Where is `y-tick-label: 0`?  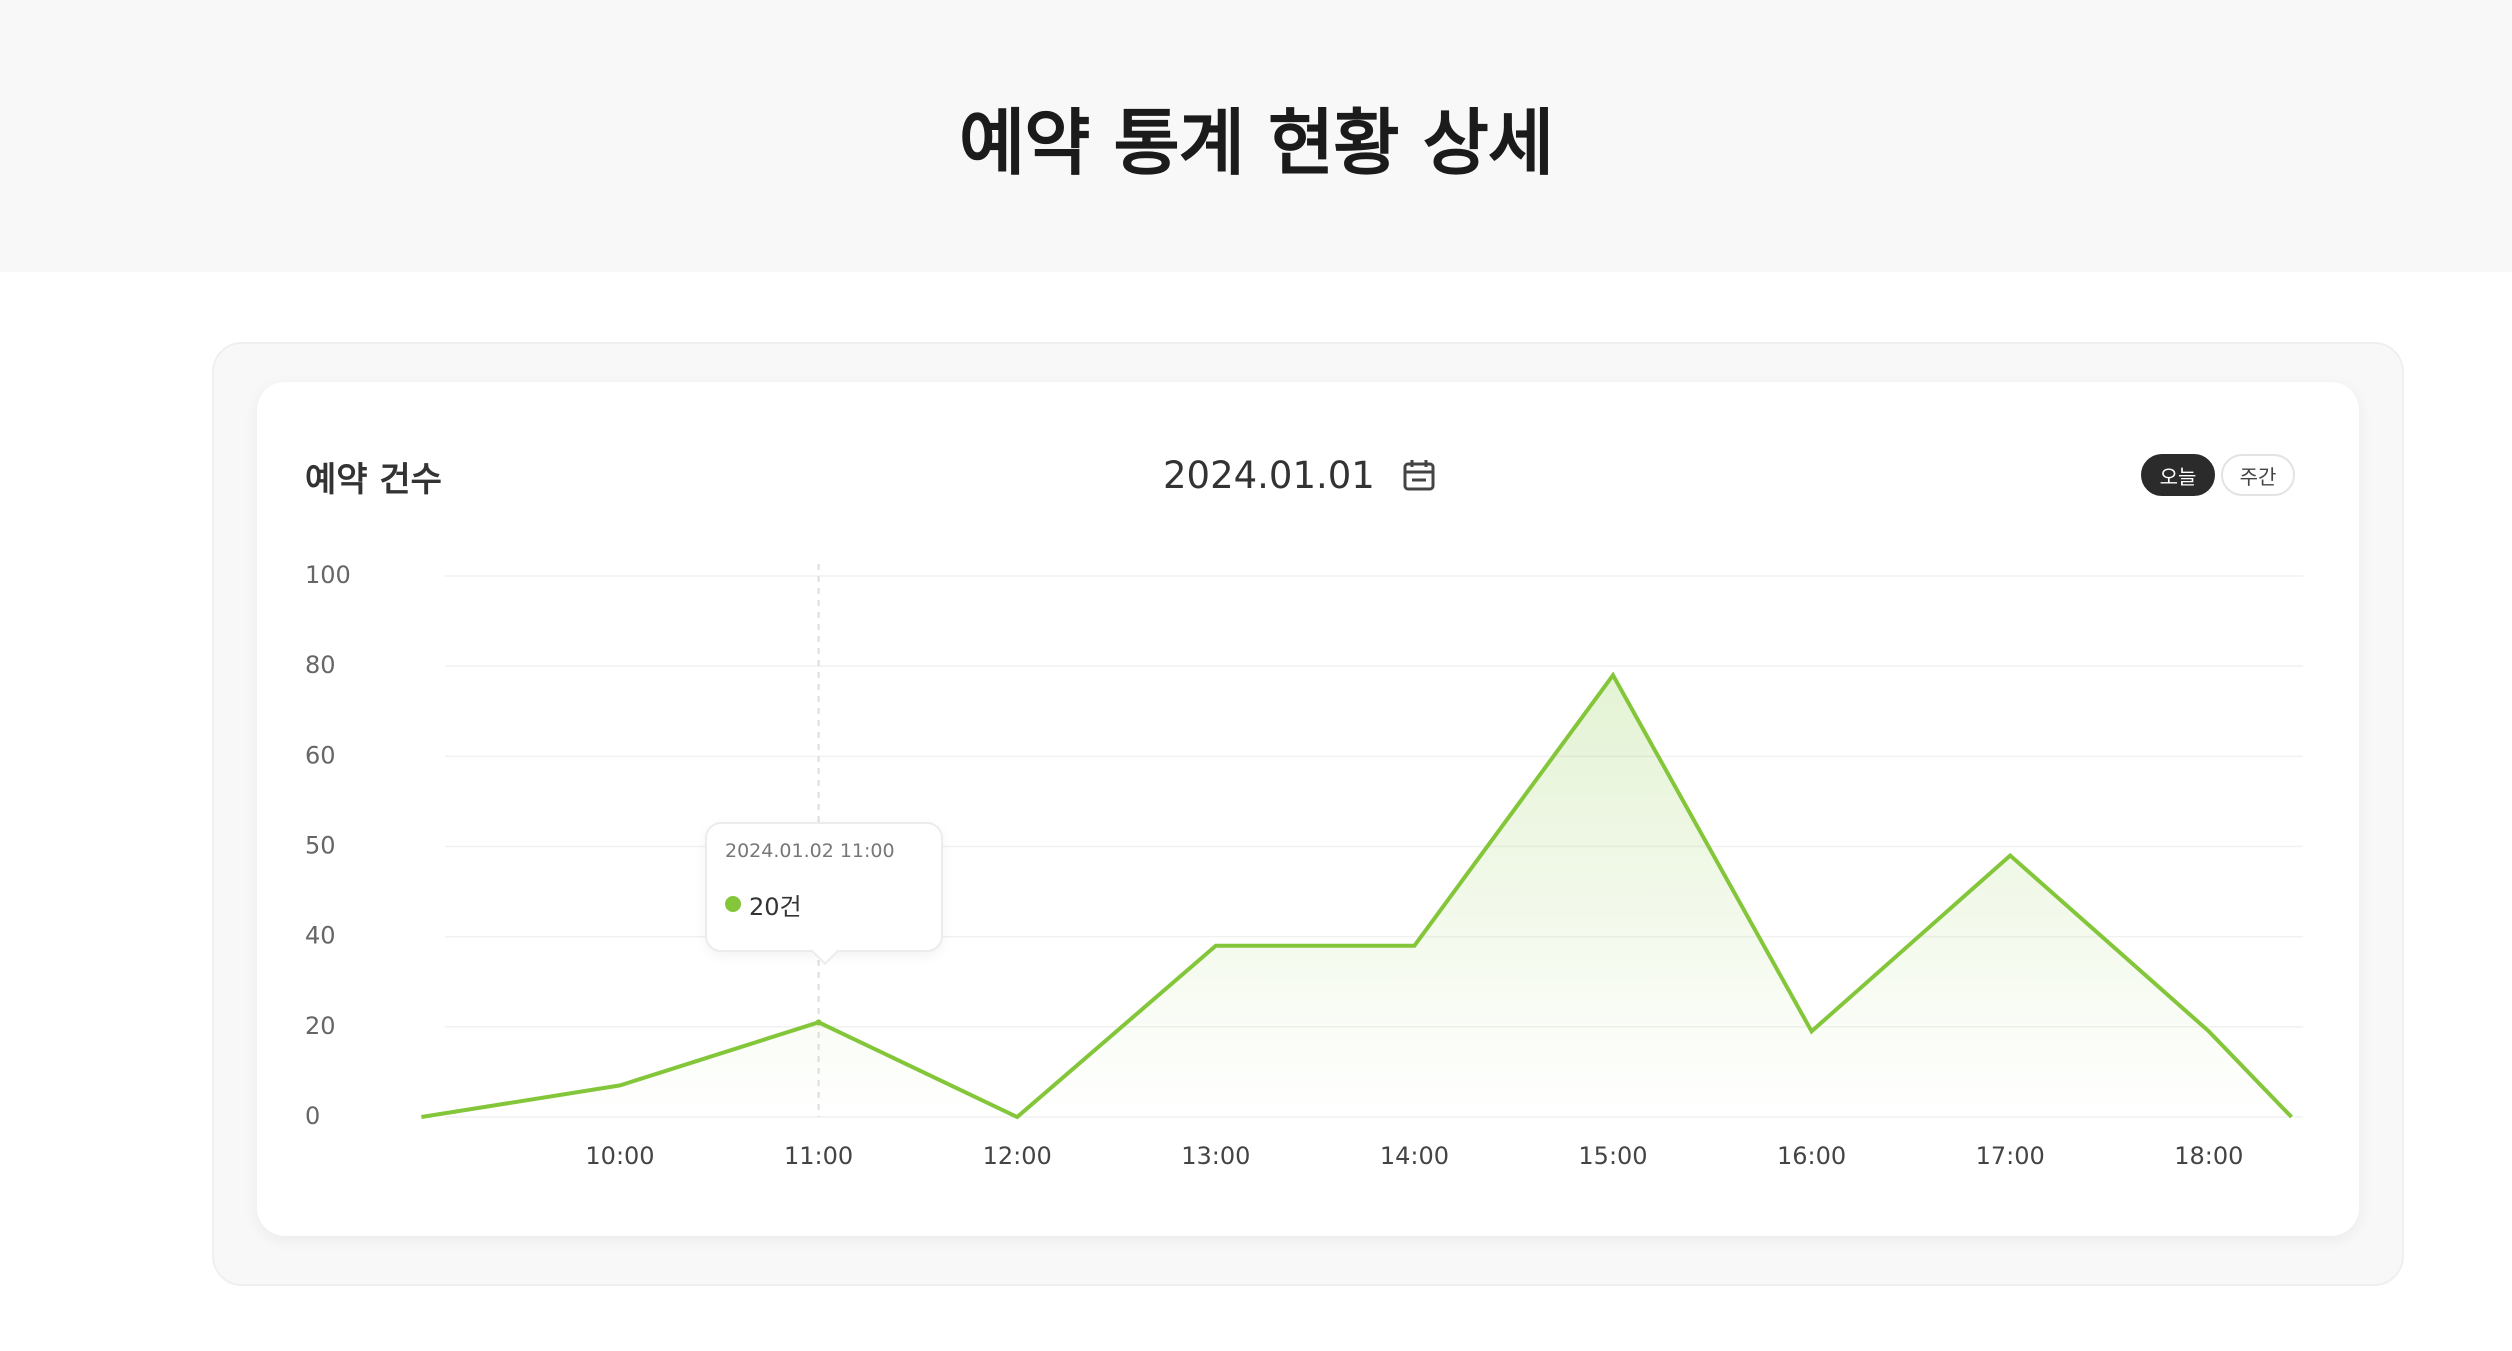
y-tick-label: 0 is located at coordinates (312, 1116).